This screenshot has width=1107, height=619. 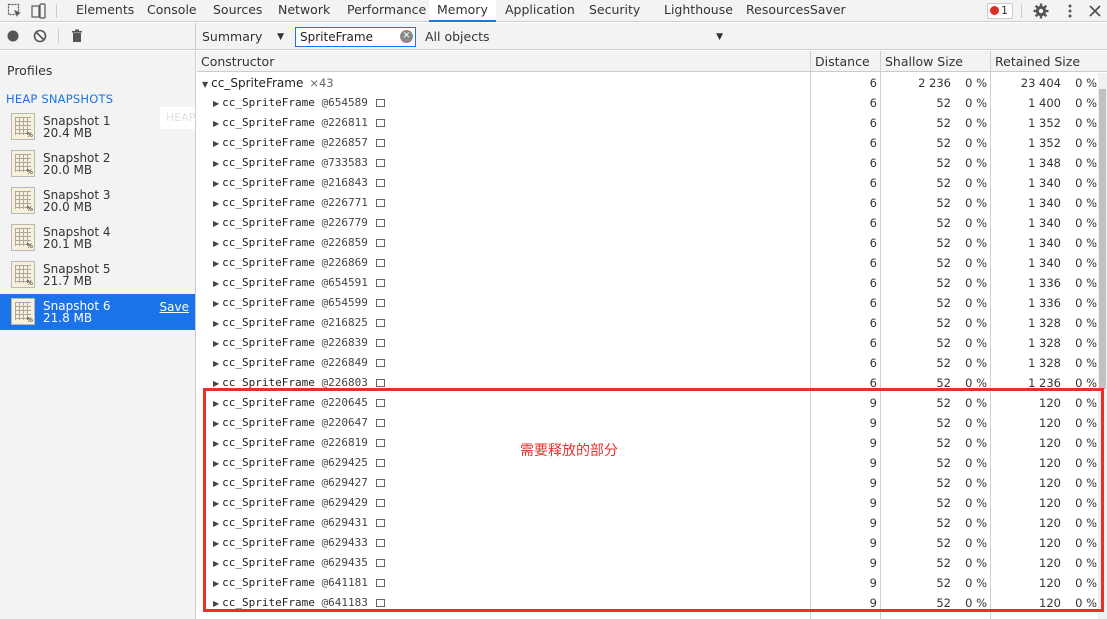 What do you see at coordinates (237, 11) in the screenshot?
I see `tab-sources: Sources` at bounding box center [237, 11].